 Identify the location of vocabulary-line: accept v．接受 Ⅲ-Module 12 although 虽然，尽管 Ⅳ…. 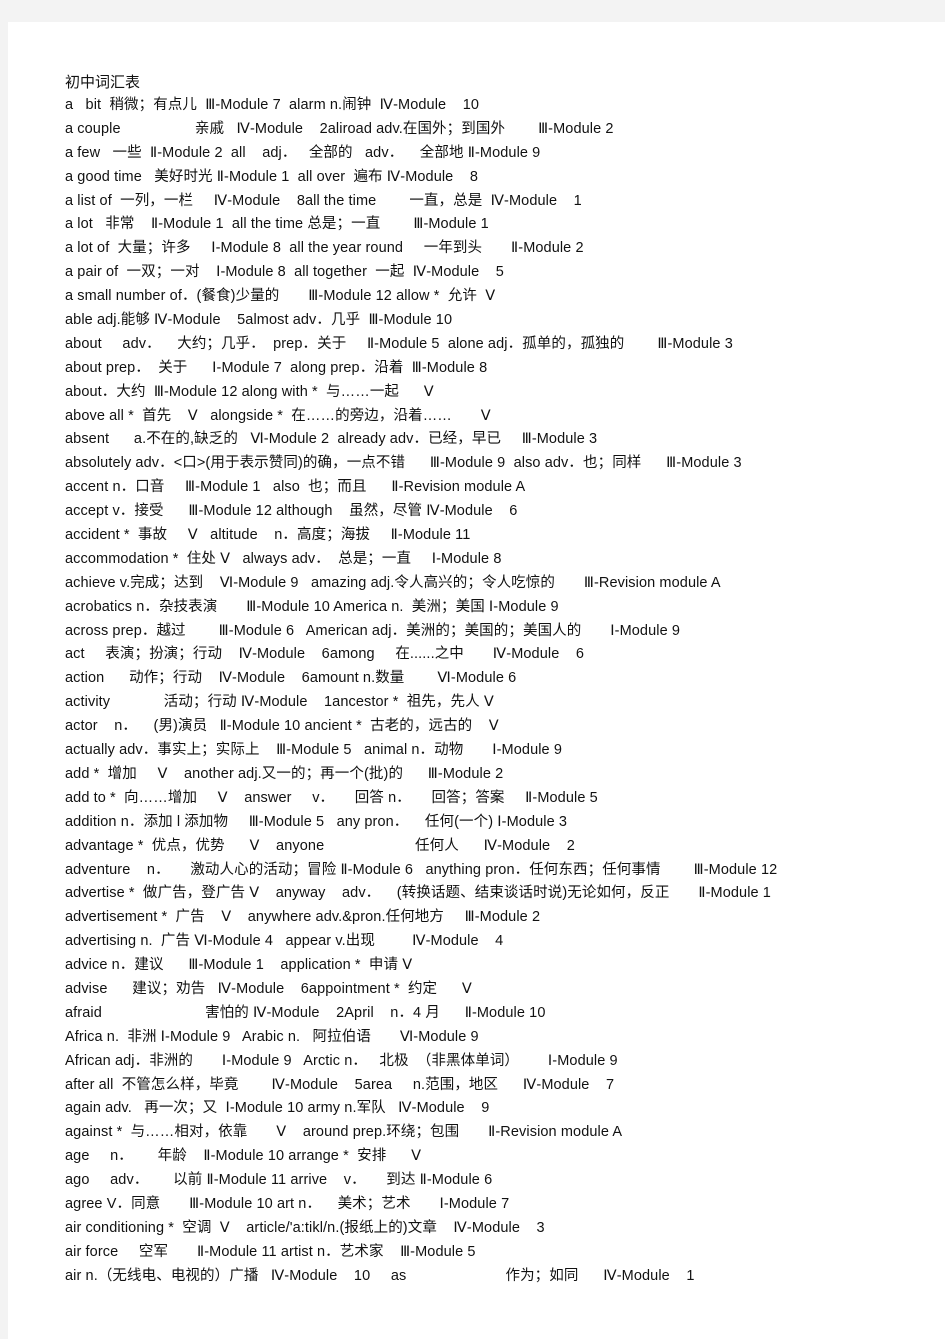
(291, 511).